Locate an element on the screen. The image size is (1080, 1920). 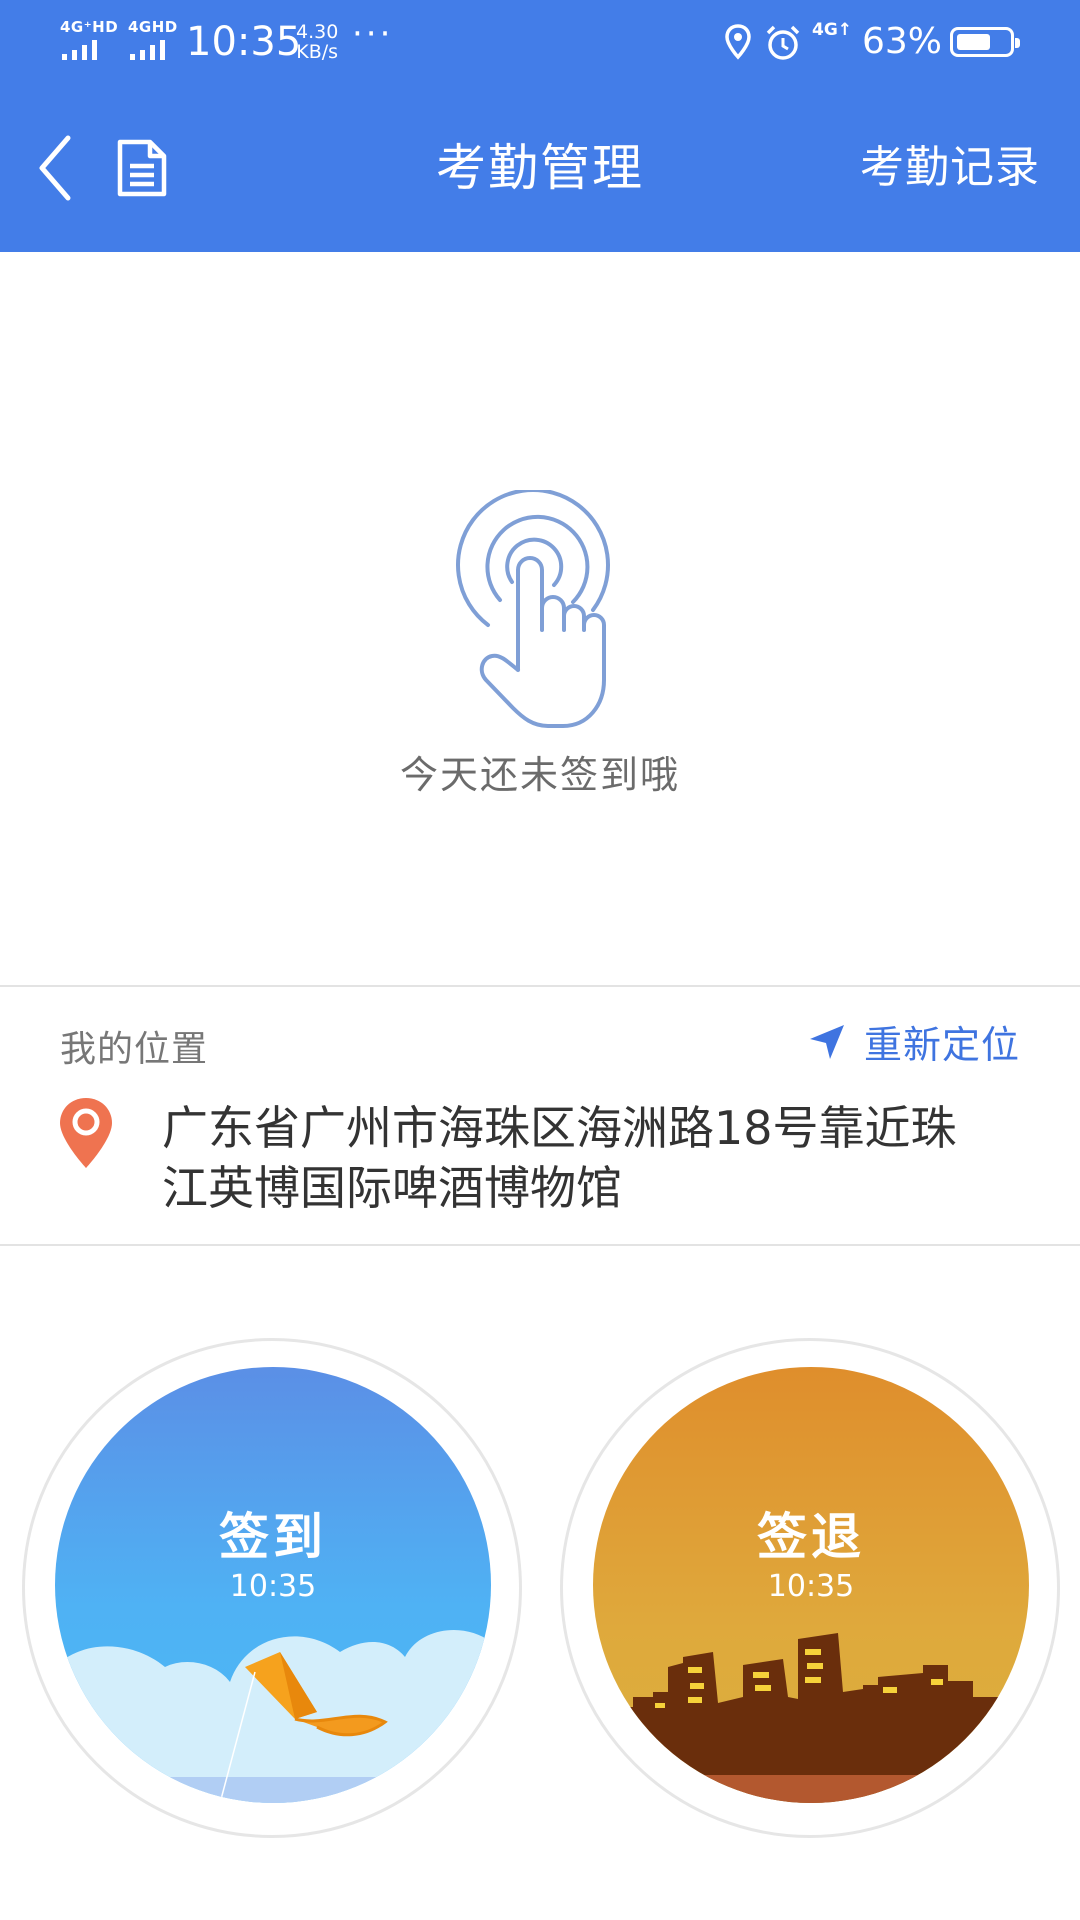
check-out-button: 签退 10:35 is located at coordinates (810, 1588).